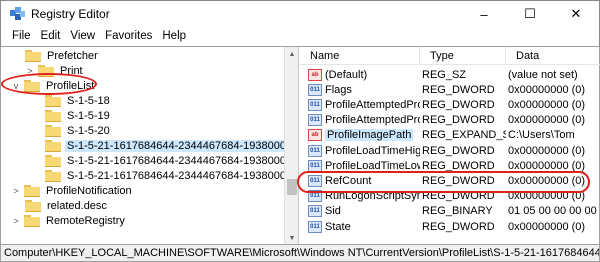  I want to click on menu-help: Help, so click(174, 36).